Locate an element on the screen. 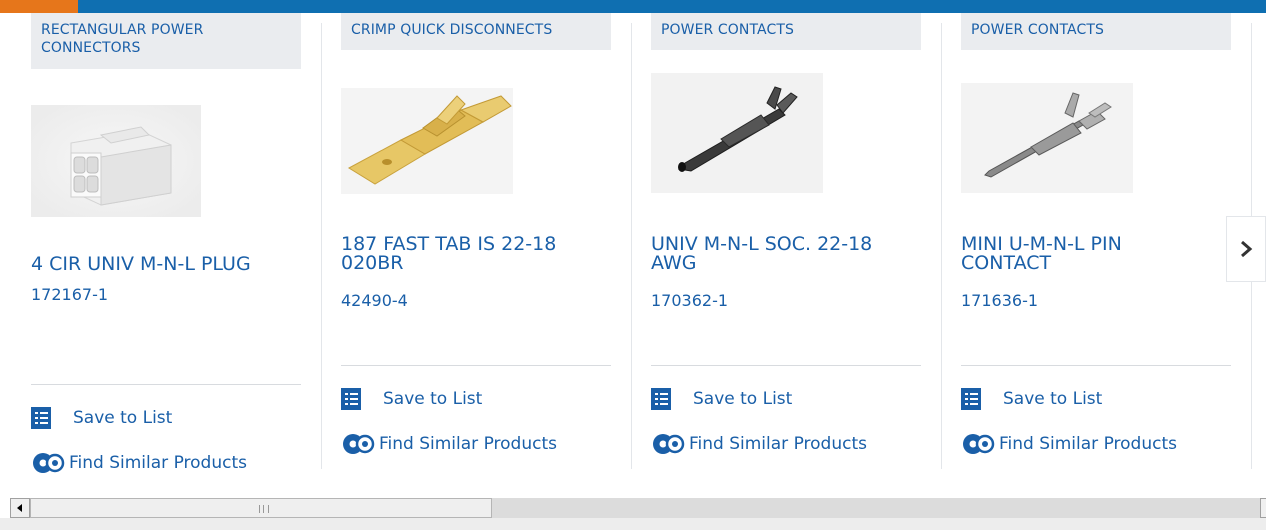  pin-contact-image is located at coordinates (1047, 138).